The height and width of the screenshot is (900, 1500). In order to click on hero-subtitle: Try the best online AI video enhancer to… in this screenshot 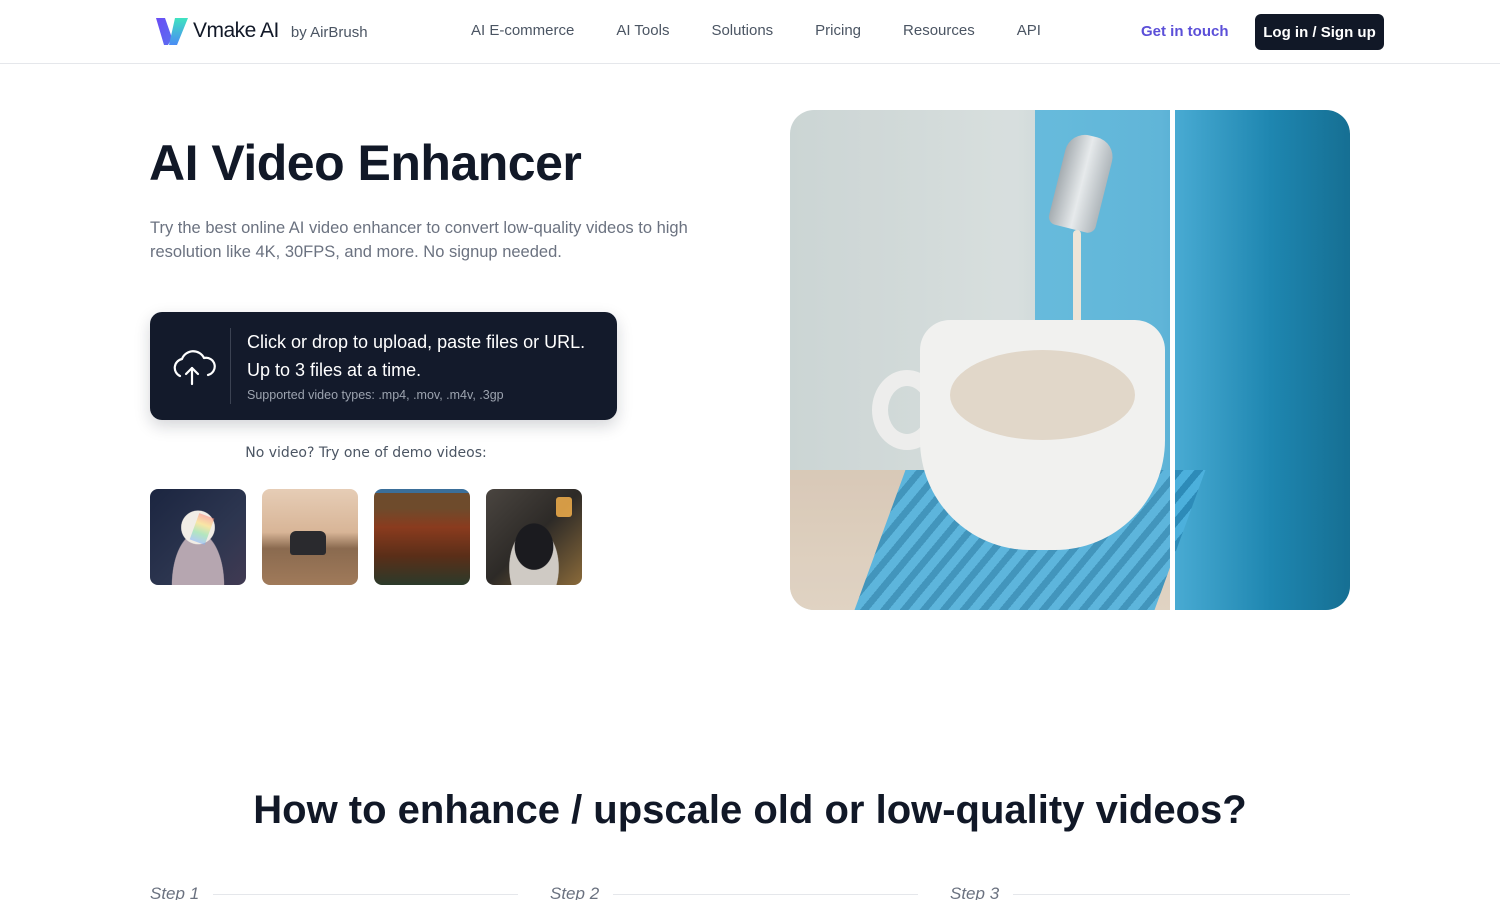, I will do `click(419, 240)`.